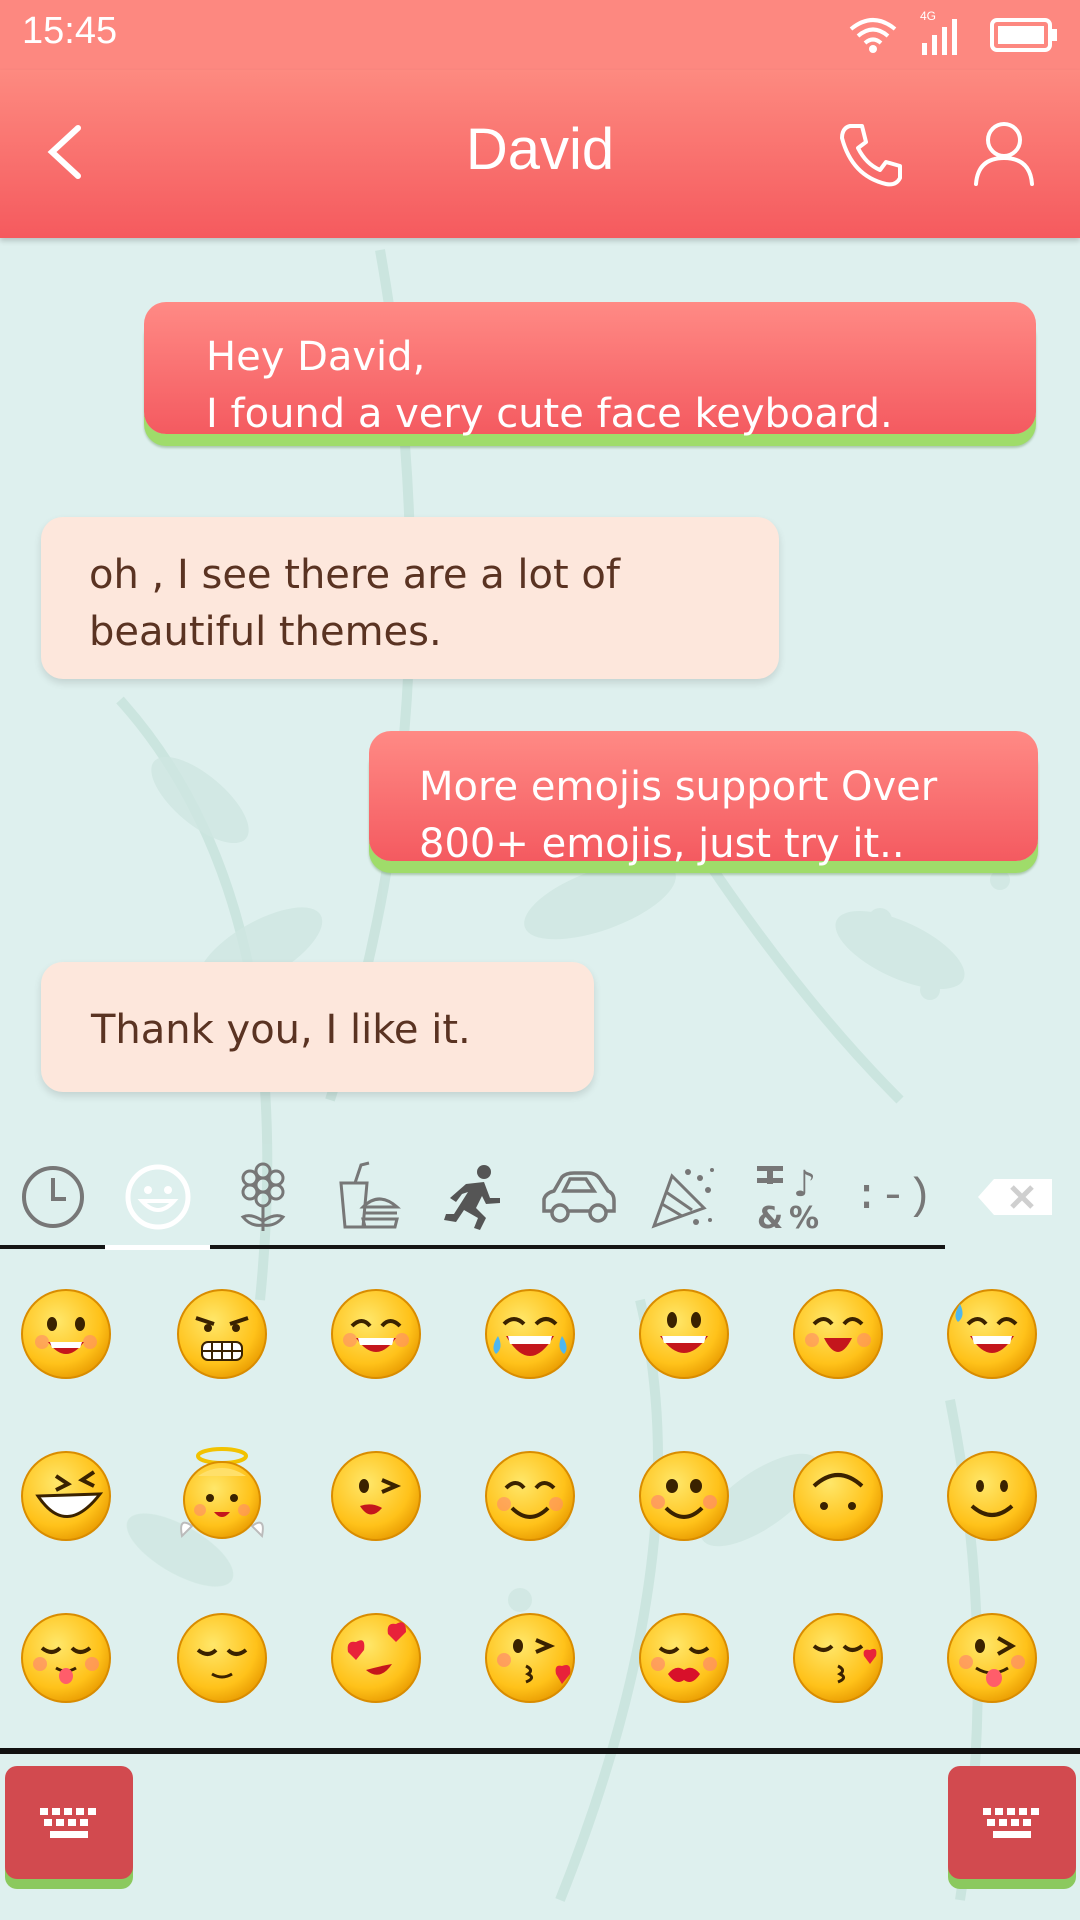  I want to click on emoji-category-bar: &% ♪ :-), so click(540, 1190).